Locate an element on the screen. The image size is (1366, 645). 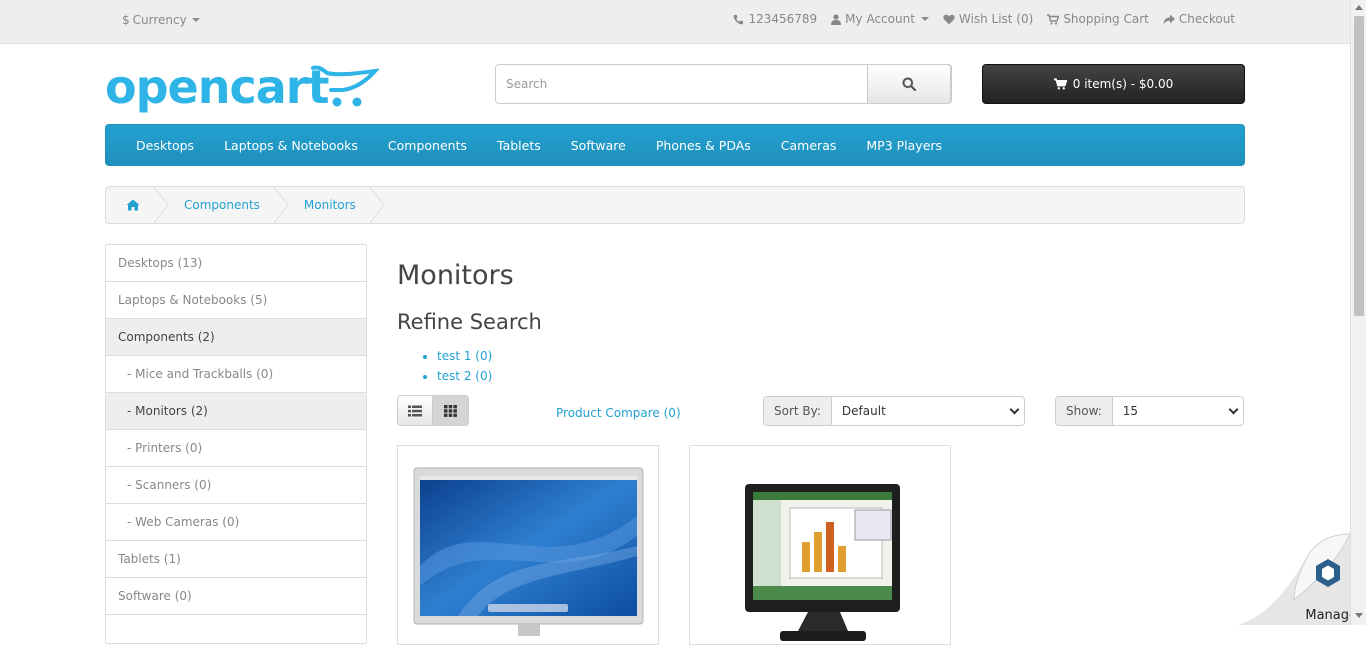
sidebar-item-software: Software (0) is located at coordinates (236, 596).